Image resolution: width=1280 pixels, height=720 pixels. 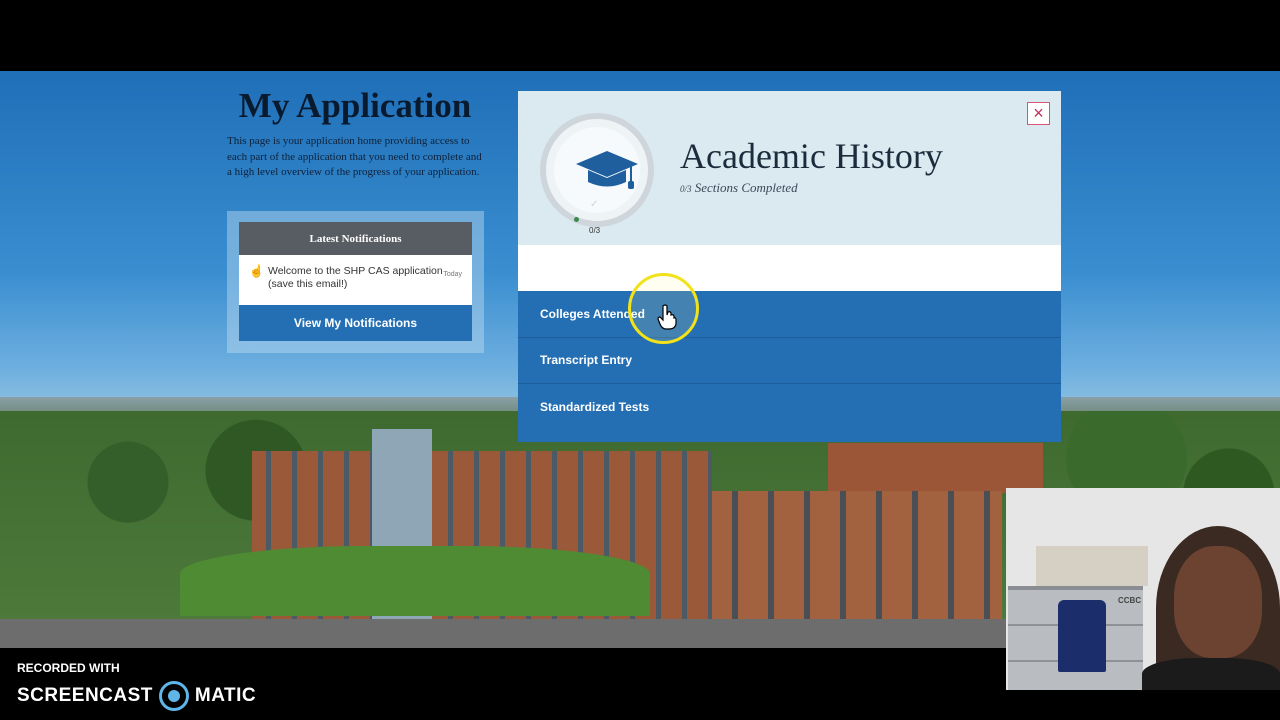 I want to click on presenter-face, so click(x=1218, y=602).